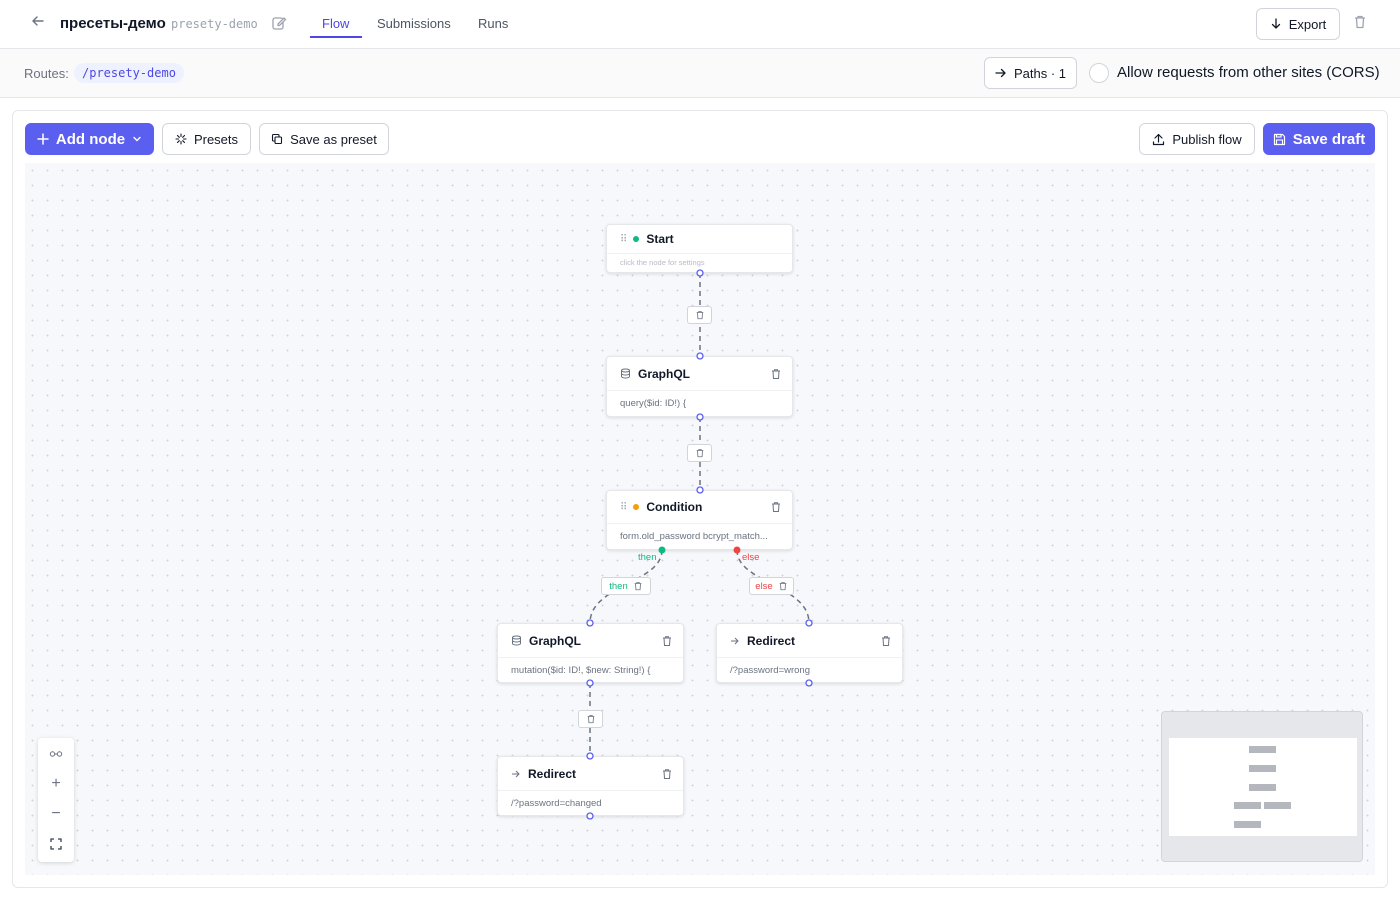 This screenshot has height=900, width=1400. I want to click on publish-flow-button: Publish flow, so click(1197, 139).